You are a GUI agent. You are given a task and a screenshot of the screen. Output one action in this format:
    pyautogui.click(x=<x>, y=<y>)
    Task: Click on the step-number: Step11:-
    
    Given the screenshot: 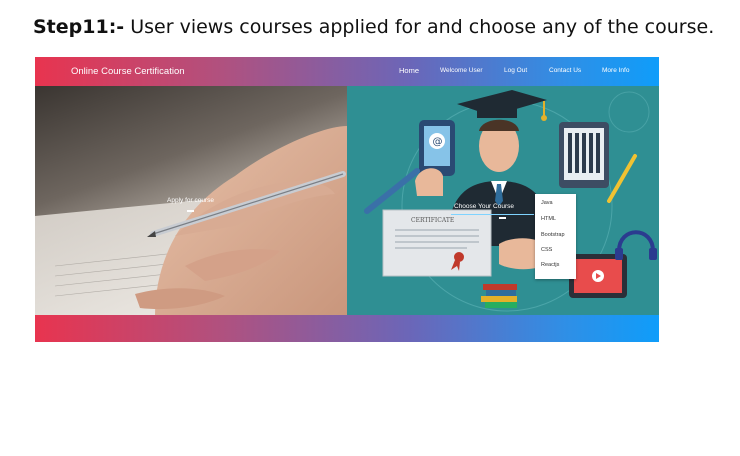 What is the action you would take?
    pyautogui.click(x=79, y=27)
    